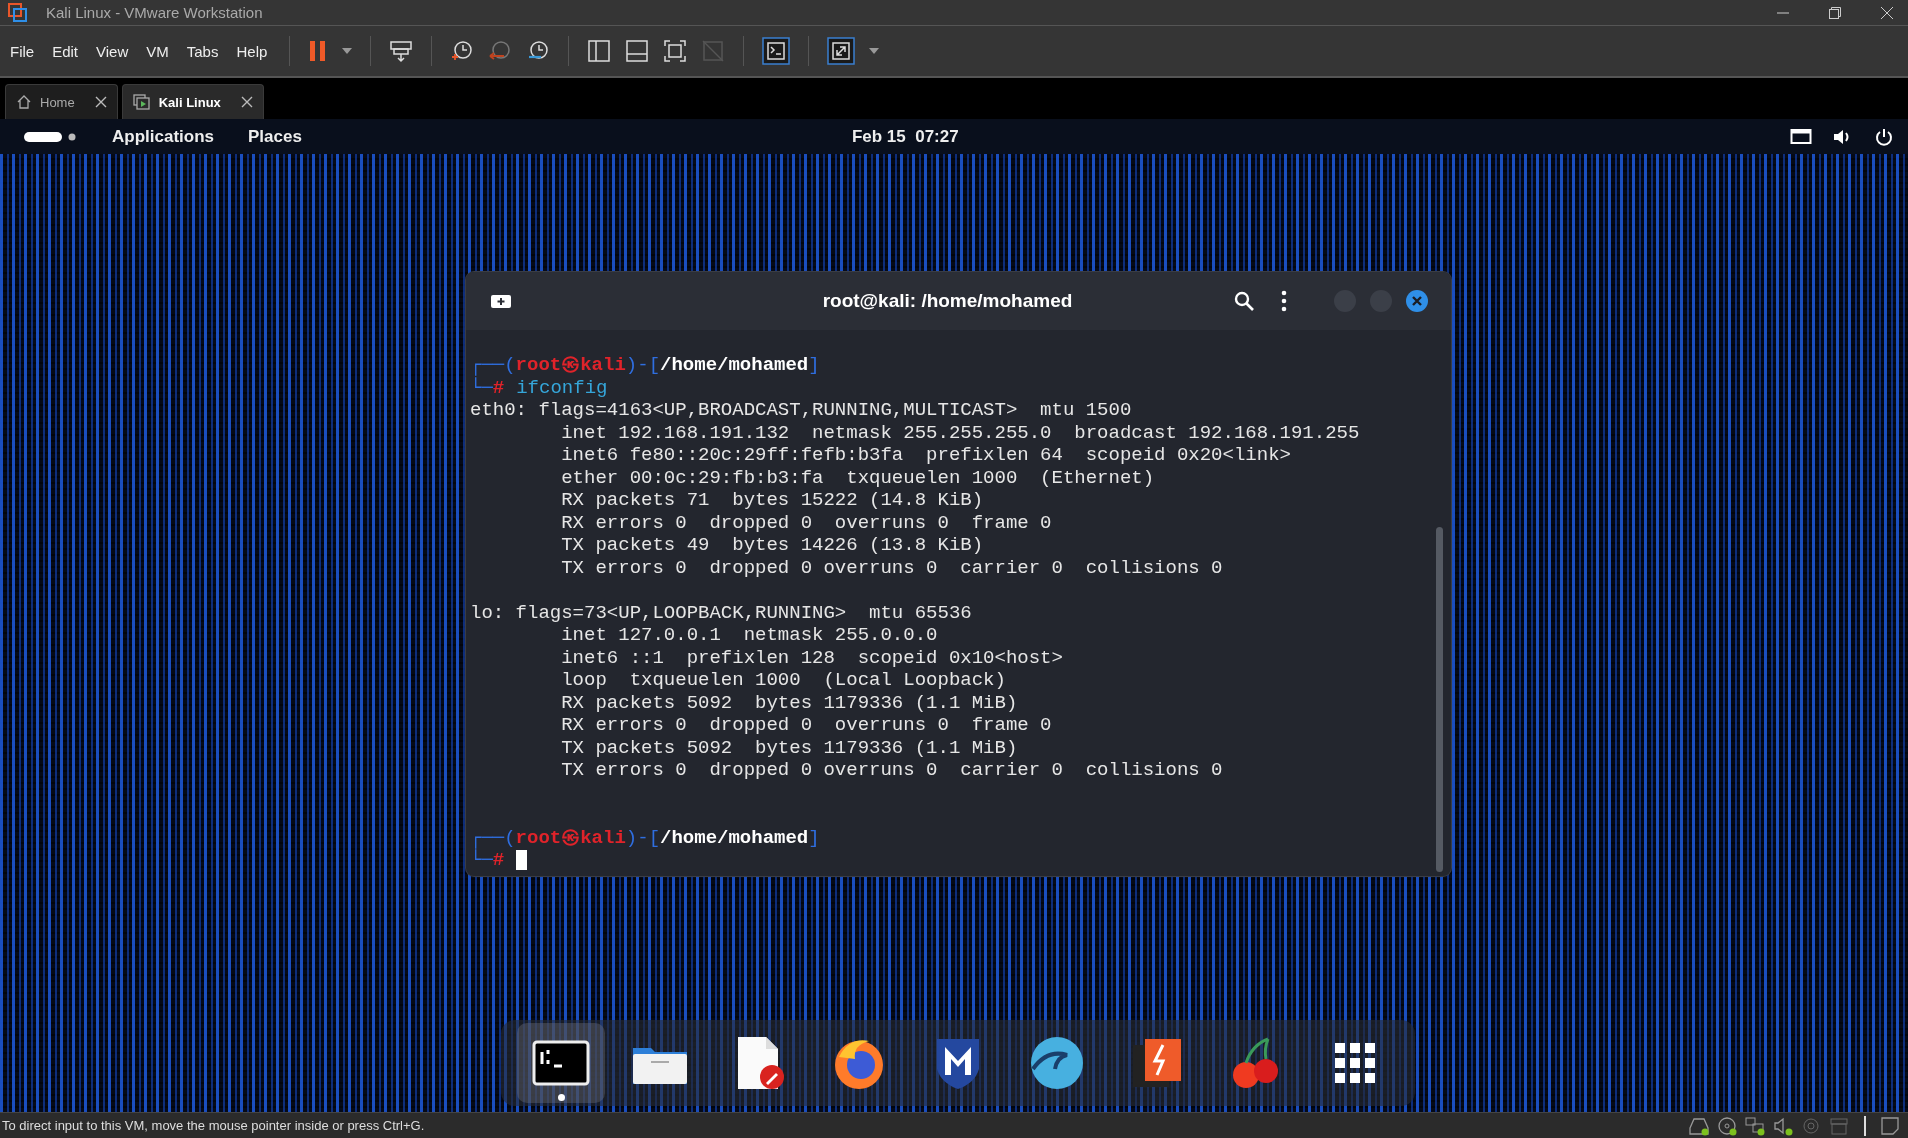  Describe the element at coordinates (18, 12) in the screenshot. I see `app-logo-icon` at that location.